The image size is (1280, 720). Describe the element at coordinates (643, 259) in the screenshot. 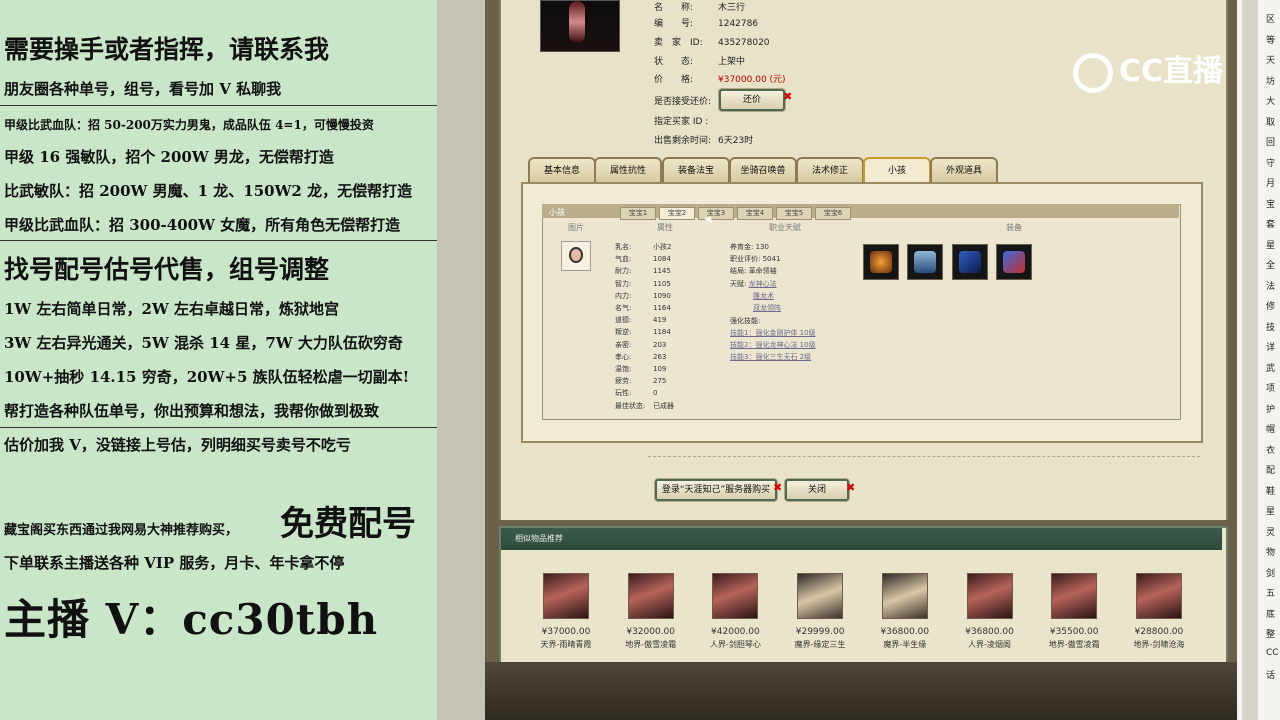

I see `attribute-row: 气血: 1084` at that location.